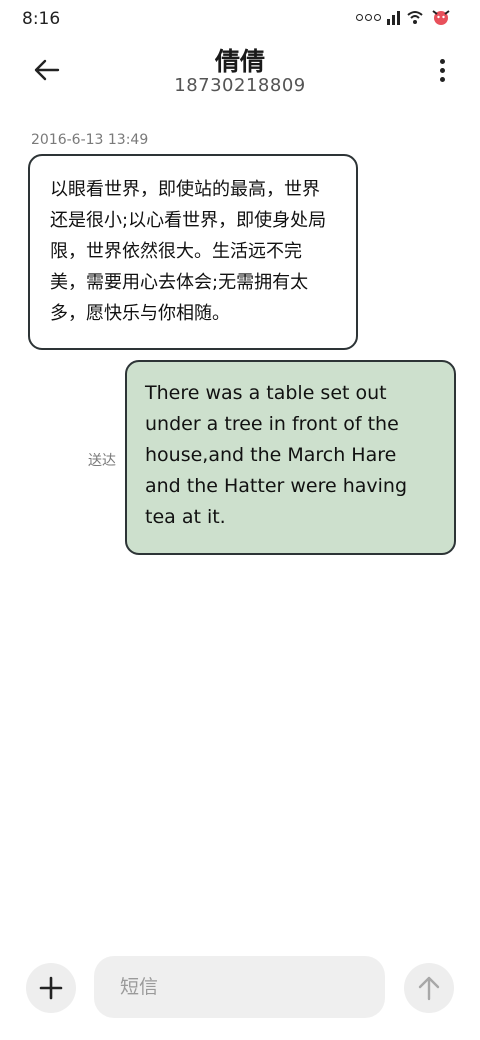 The height and width of the screenshot is (1040, 480). I want to click on message-timestamp: 2016-6-13 13:49, so click(90, 140).